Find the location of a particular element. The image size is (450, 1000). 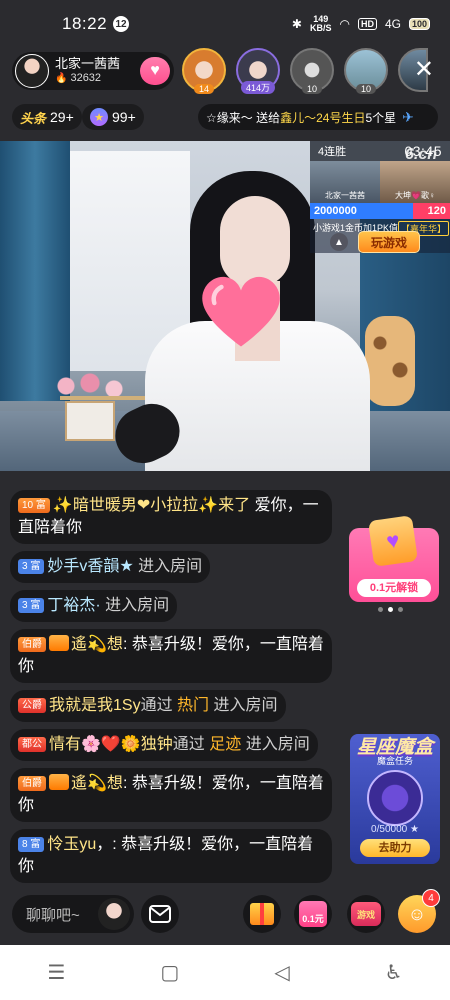

status-time: 18:22 is located at coordinates (85, 23).